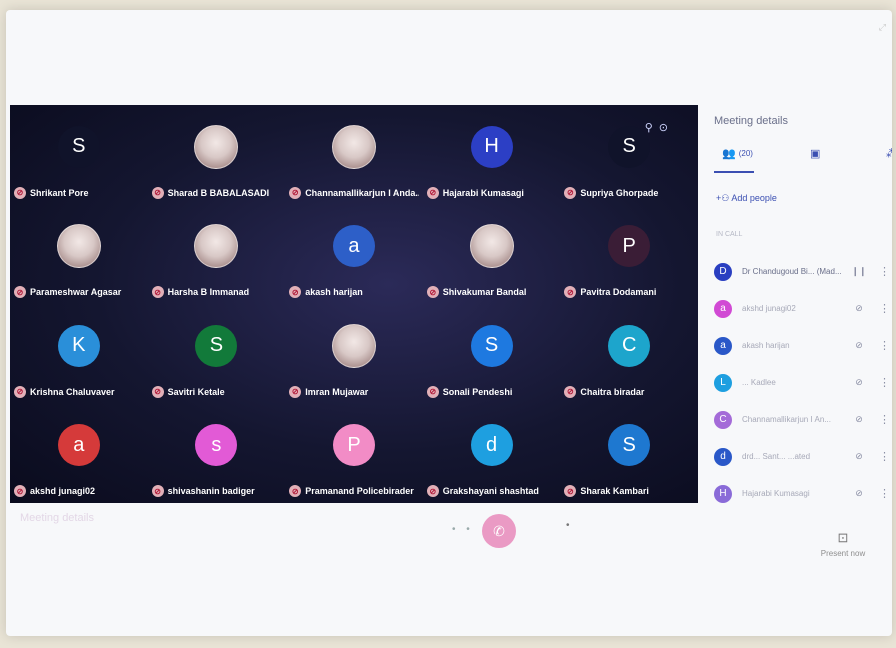 The image size is (896, 648). I want to click on participant-name: Krishna Chaluvaver, so click(72, 391).